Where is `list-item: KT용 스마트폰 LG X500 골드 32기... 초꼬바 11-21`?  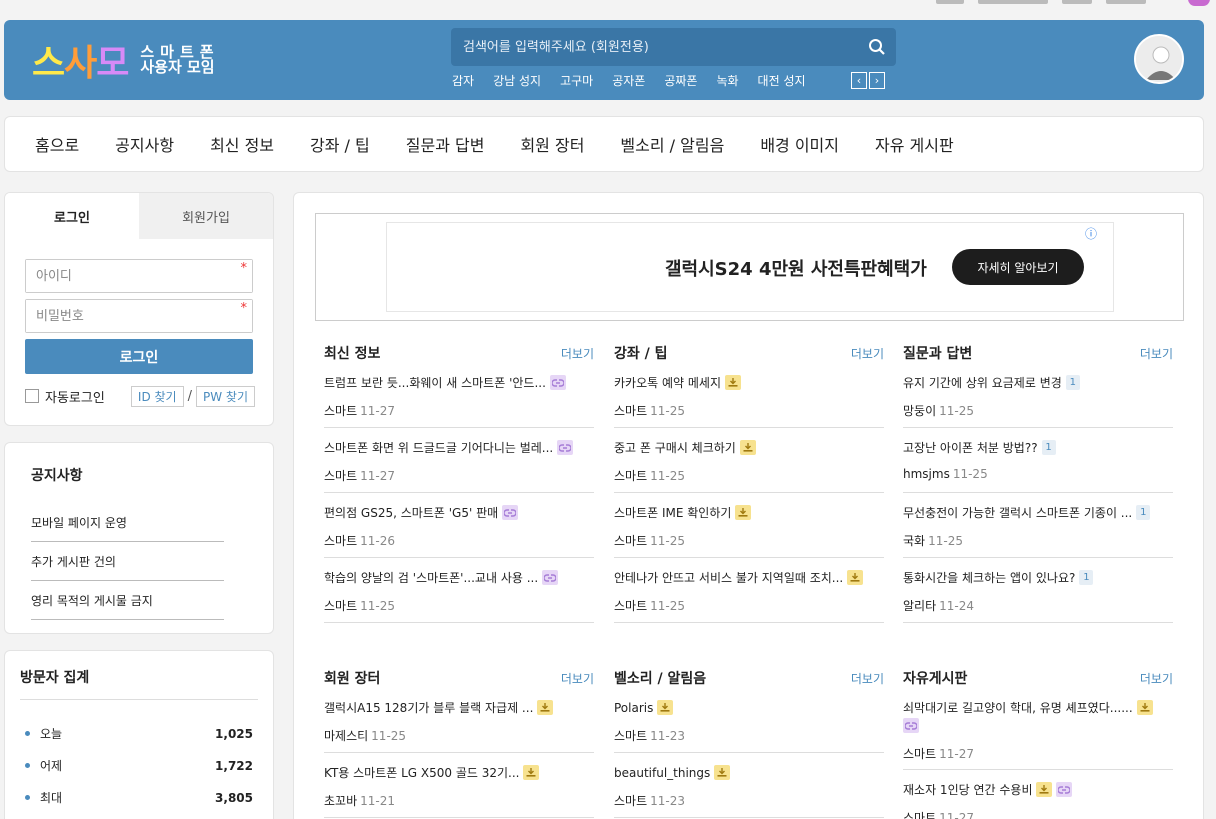 list-item: KT용 스마트폰 LG X500 골드 32기... 초꼬바 11-21 is located at coordinates (459, 785).